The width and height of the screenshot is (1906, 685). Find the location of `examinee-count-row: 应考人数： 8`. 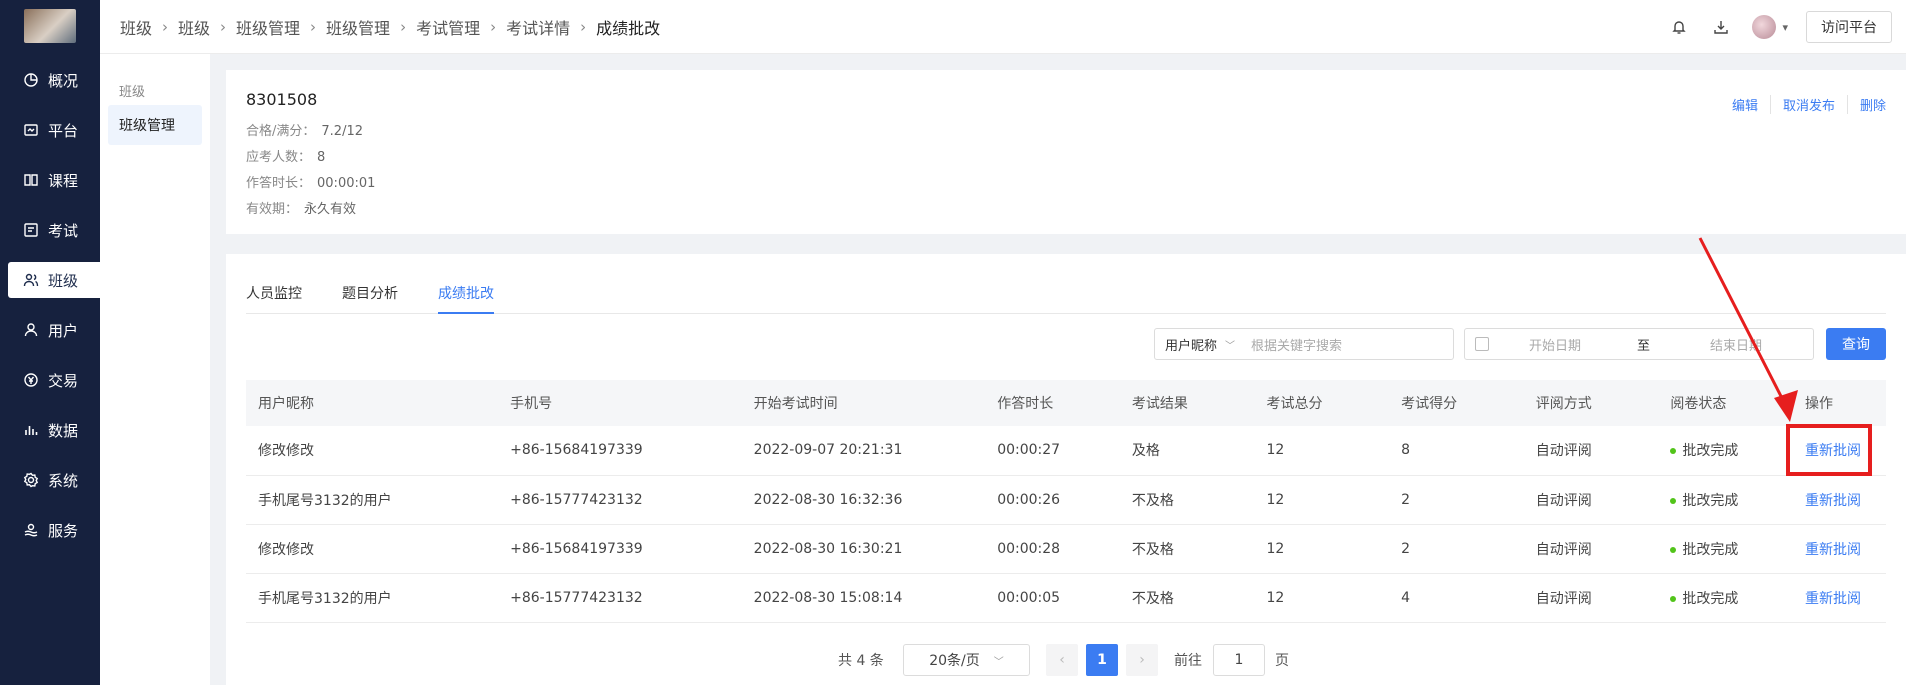

examinee-count-row: 应考人数： 8 is located at coordinates (285, 155).